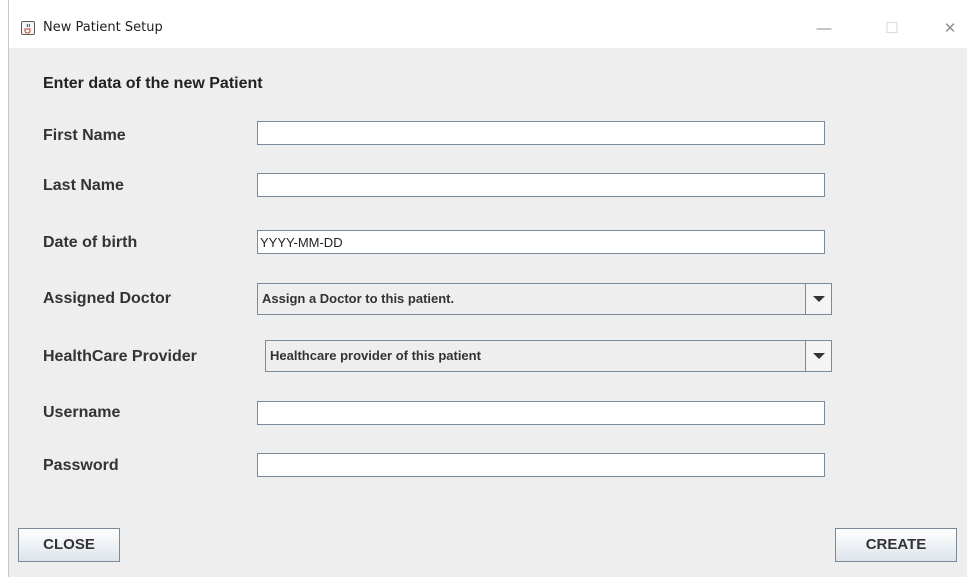  What do you see at coordinates (375, 355) in the screenshot?
I see `healthcare-provider-selected: Healthcare provider of this patient` at bounding box center [375, 355].